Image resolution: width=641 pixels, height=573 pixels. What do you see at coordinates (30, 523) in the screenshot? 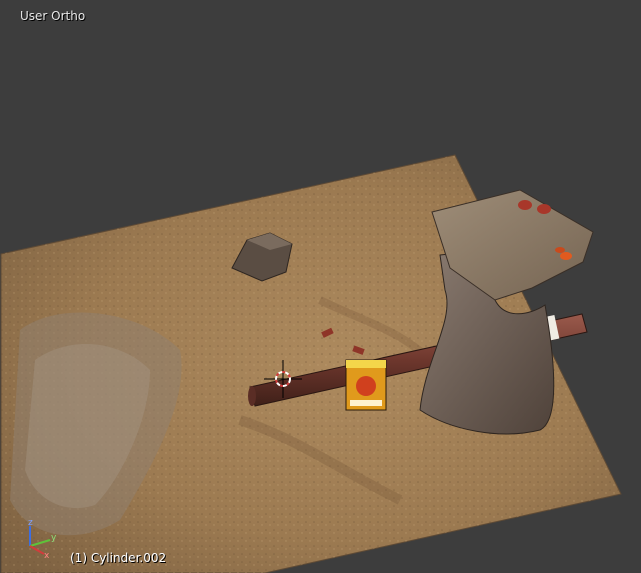
I see `z-axis-label: z` at bounding box center [30, 523].